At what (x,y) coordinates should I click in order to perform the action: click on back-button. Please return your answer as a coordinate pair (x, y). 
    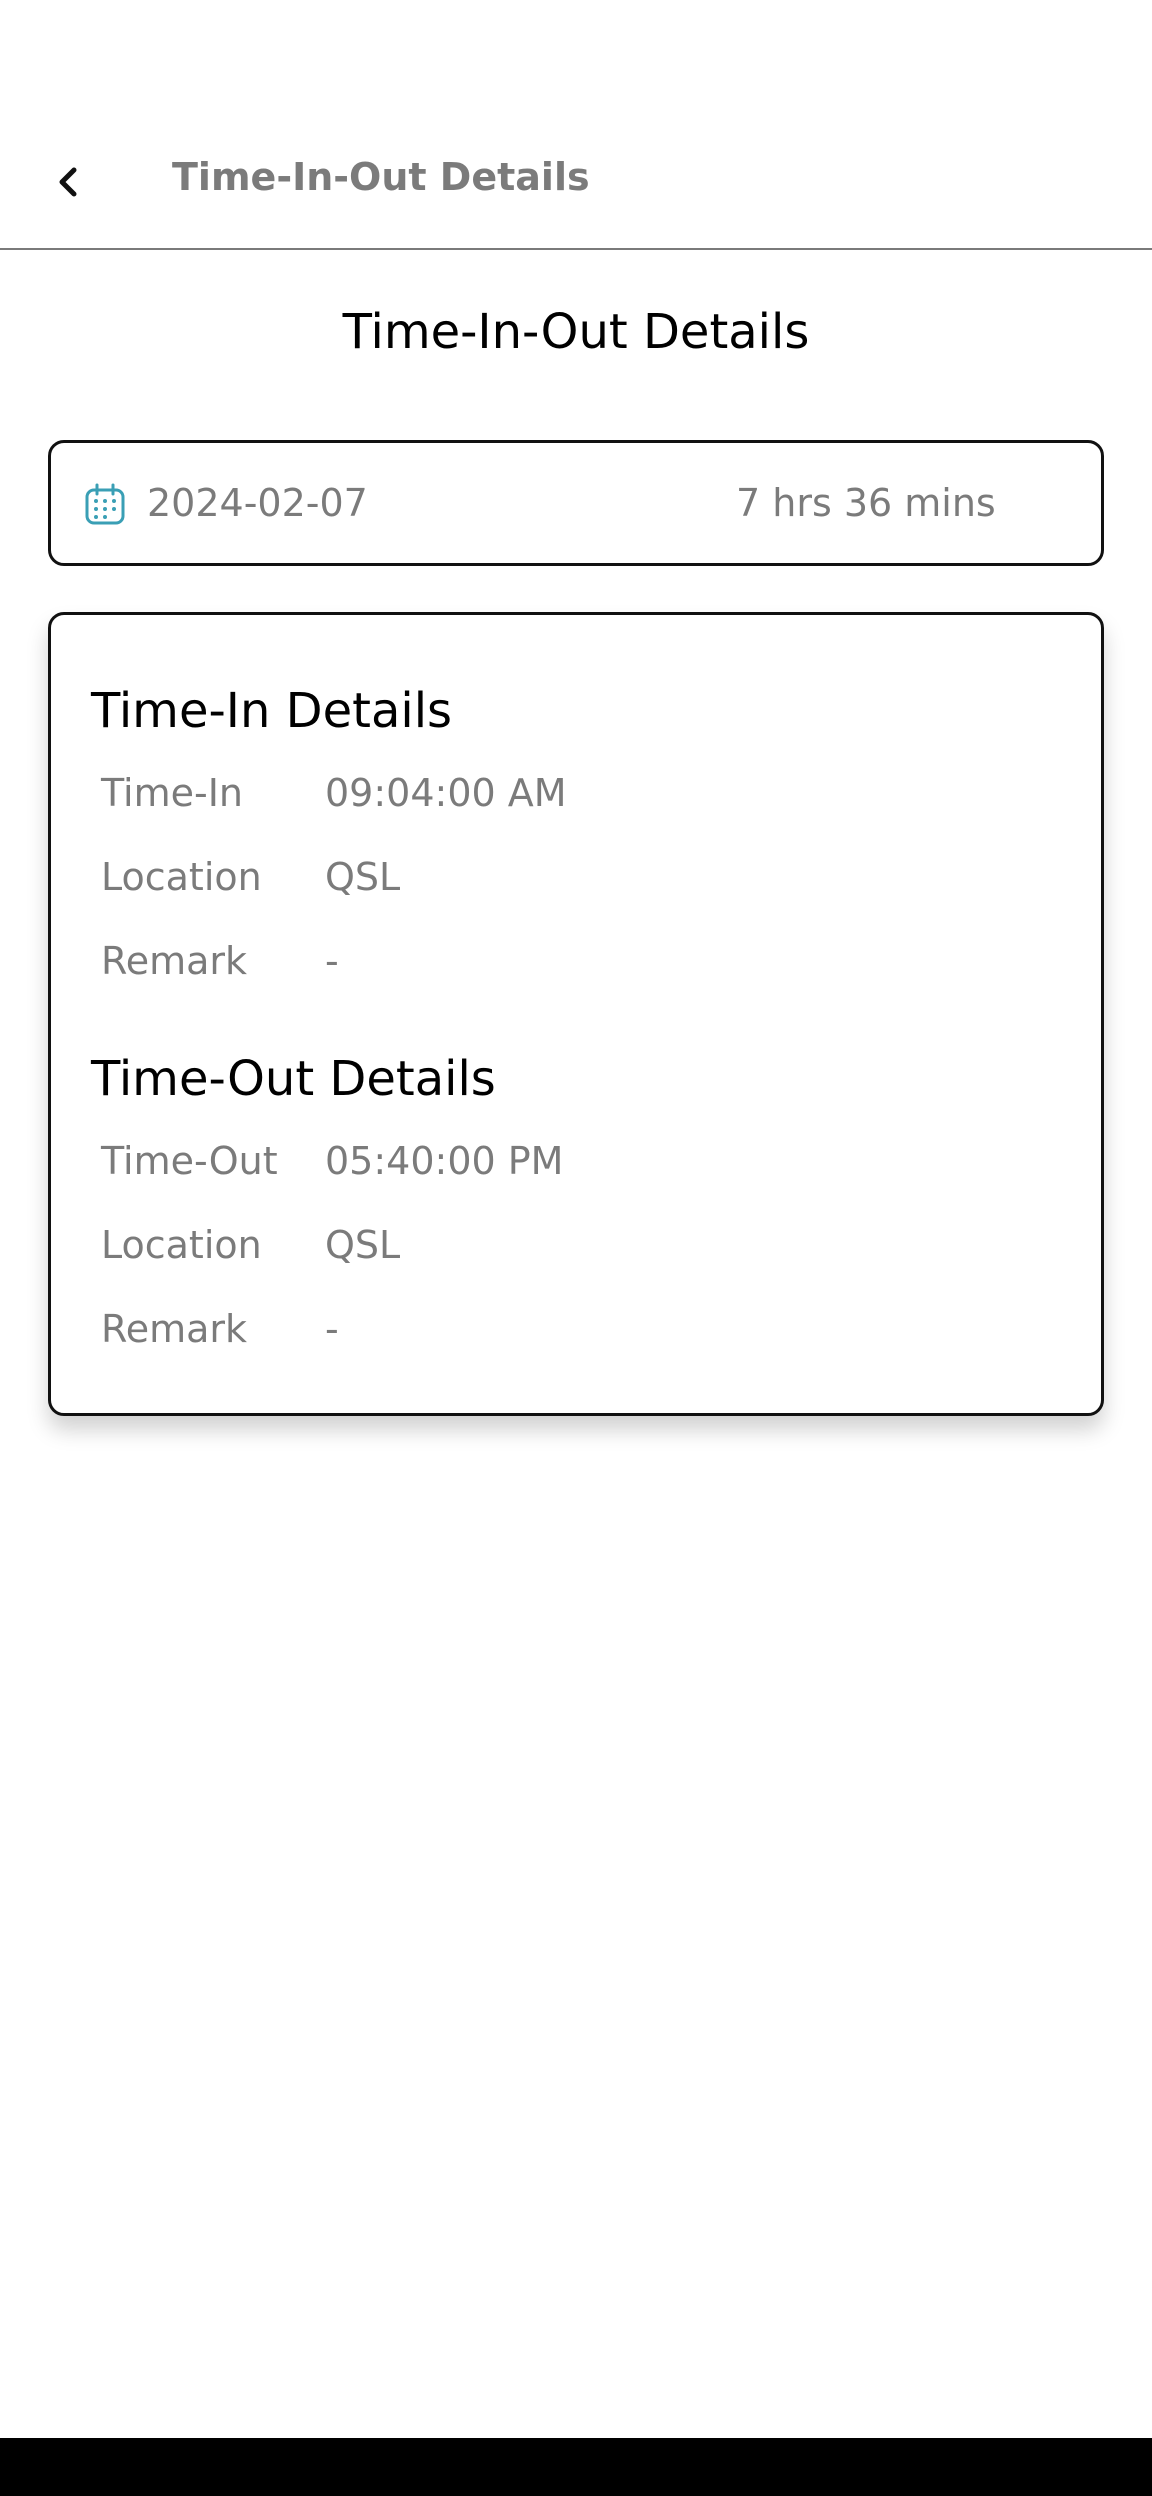
    Looking at the image, I should click on (68, 182).